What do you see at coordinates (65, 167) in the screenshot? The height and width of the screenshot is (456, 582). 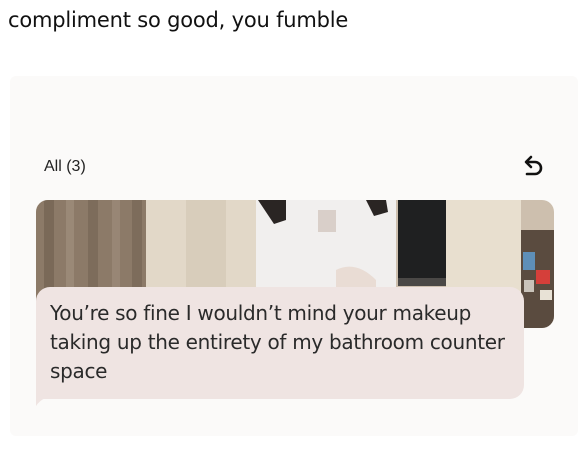 I see `filter-all-label: All (3)` at bounding box center [65, 167].